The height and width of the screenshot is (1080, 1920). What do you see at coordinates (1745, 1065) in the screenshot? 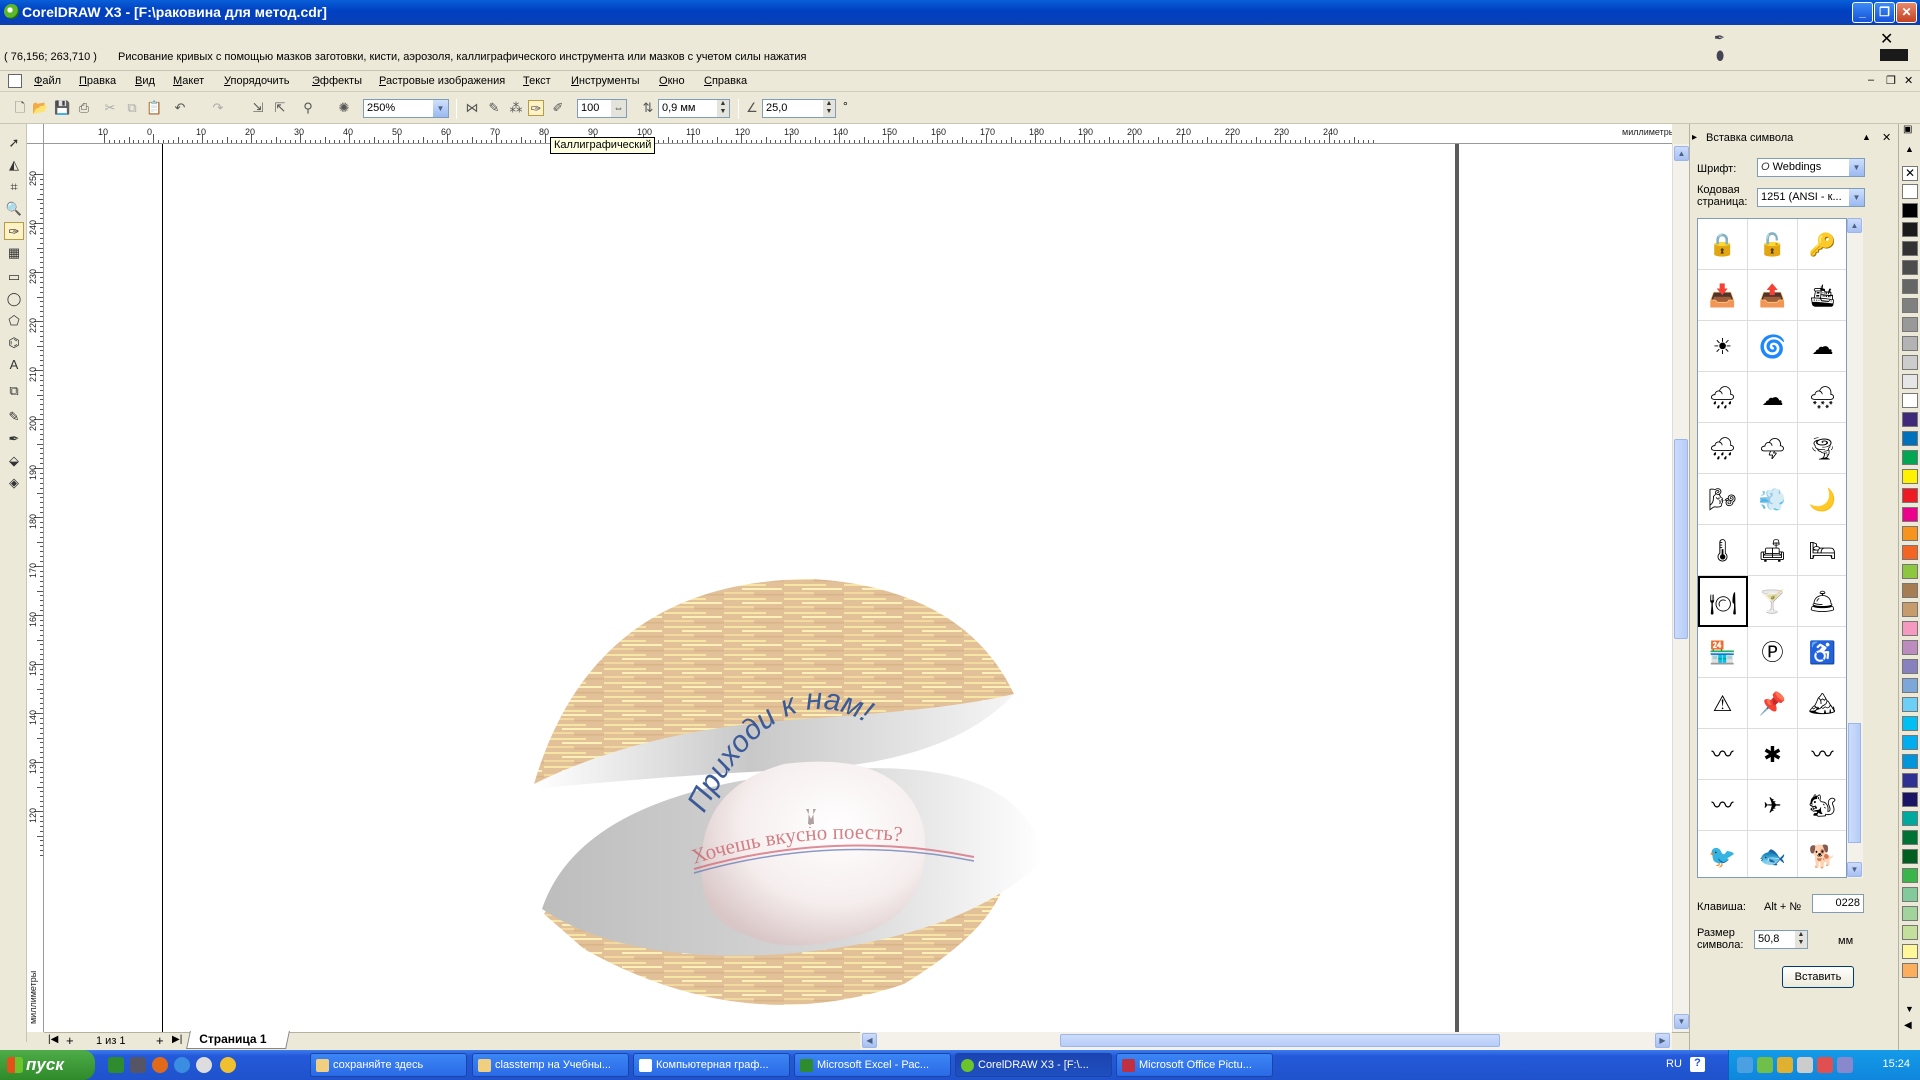
I see `tray-network-icon` at bounding box center [1745, 1065].